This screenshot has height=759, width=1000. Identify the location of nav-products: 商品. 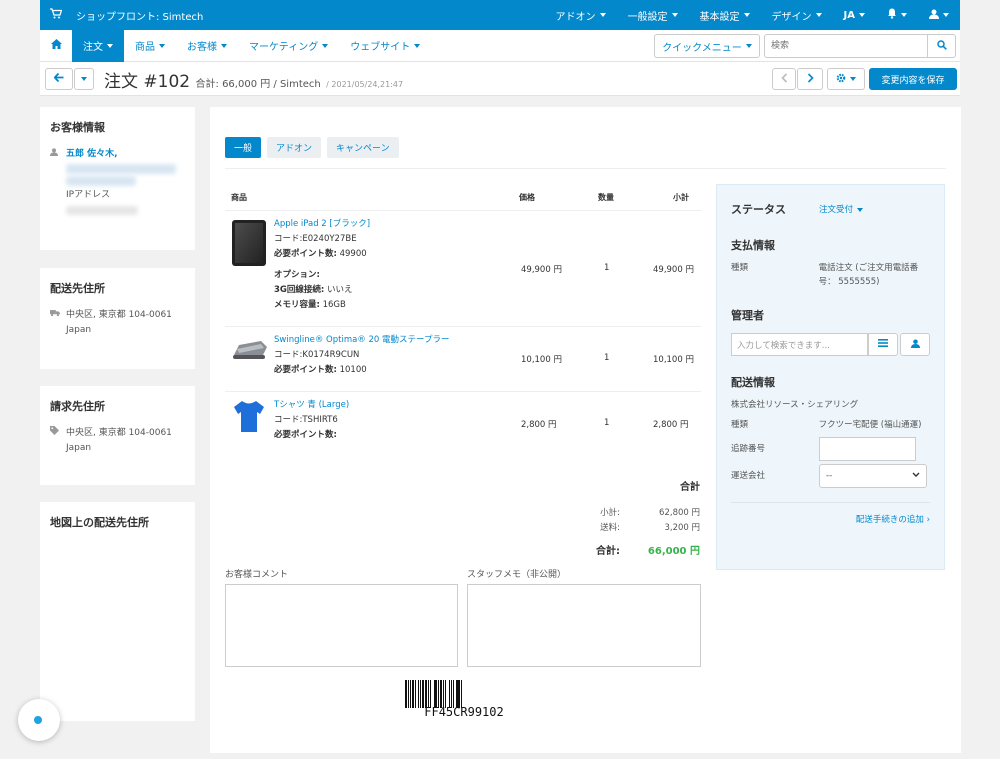
(150, 46).